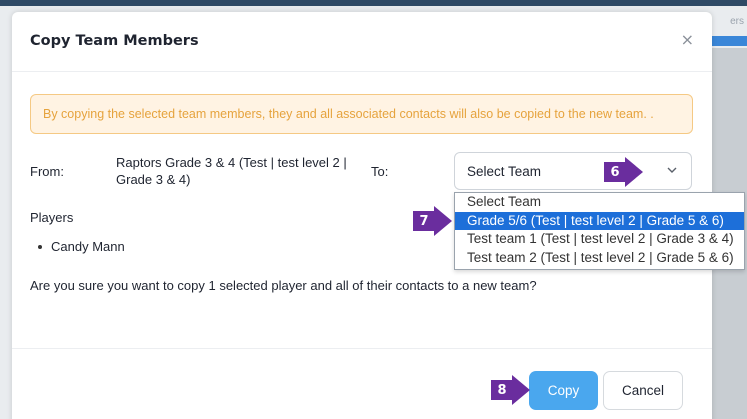  I want to click on to-label: To:, so click(380, 171).